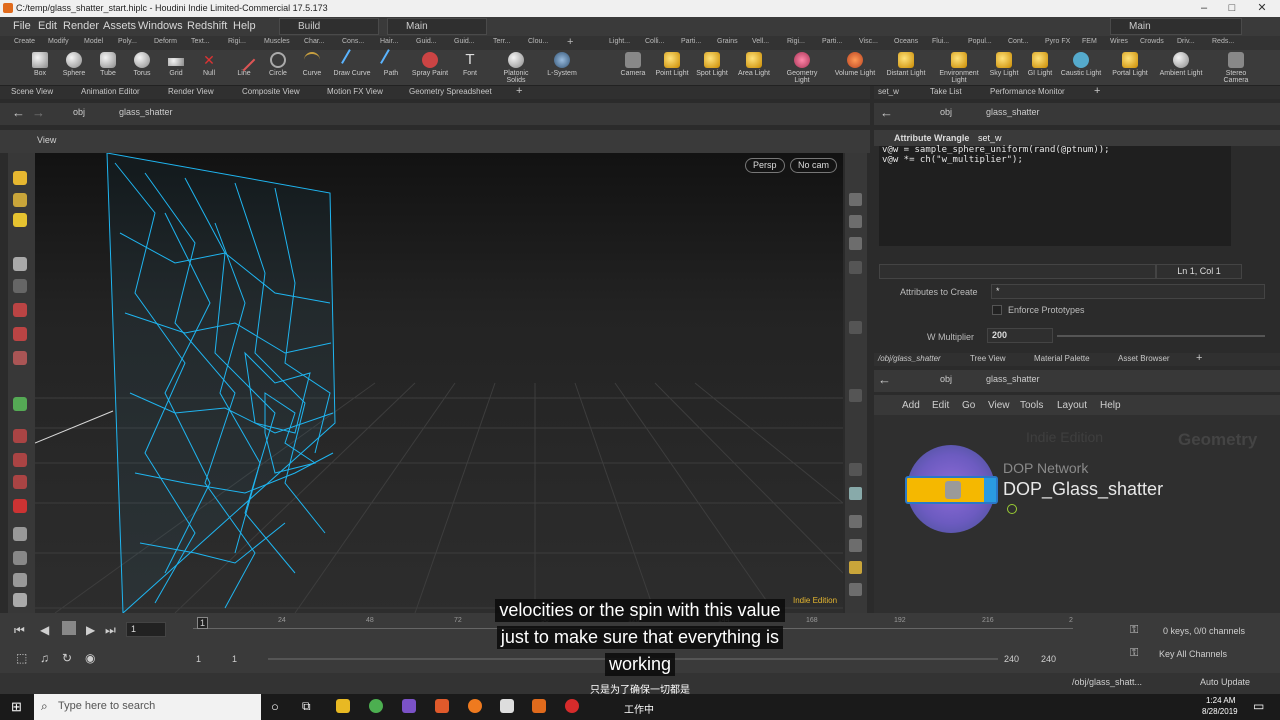 The width and height of the screenshot is (1280, 720). What do you see at coordinates (20, 264) in the screenshot?
I see `pointer-icon` at bounding box center [20, 264].